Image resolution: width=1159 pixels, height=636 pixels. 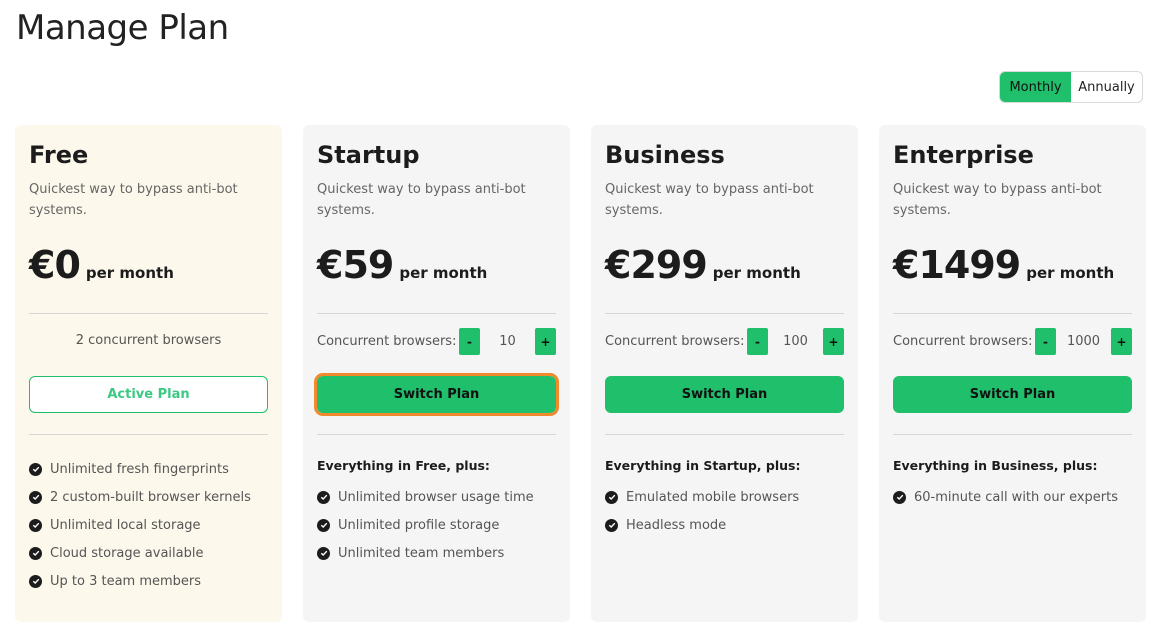 I want to click on plan-name: Free, so click(x=59, y=155).